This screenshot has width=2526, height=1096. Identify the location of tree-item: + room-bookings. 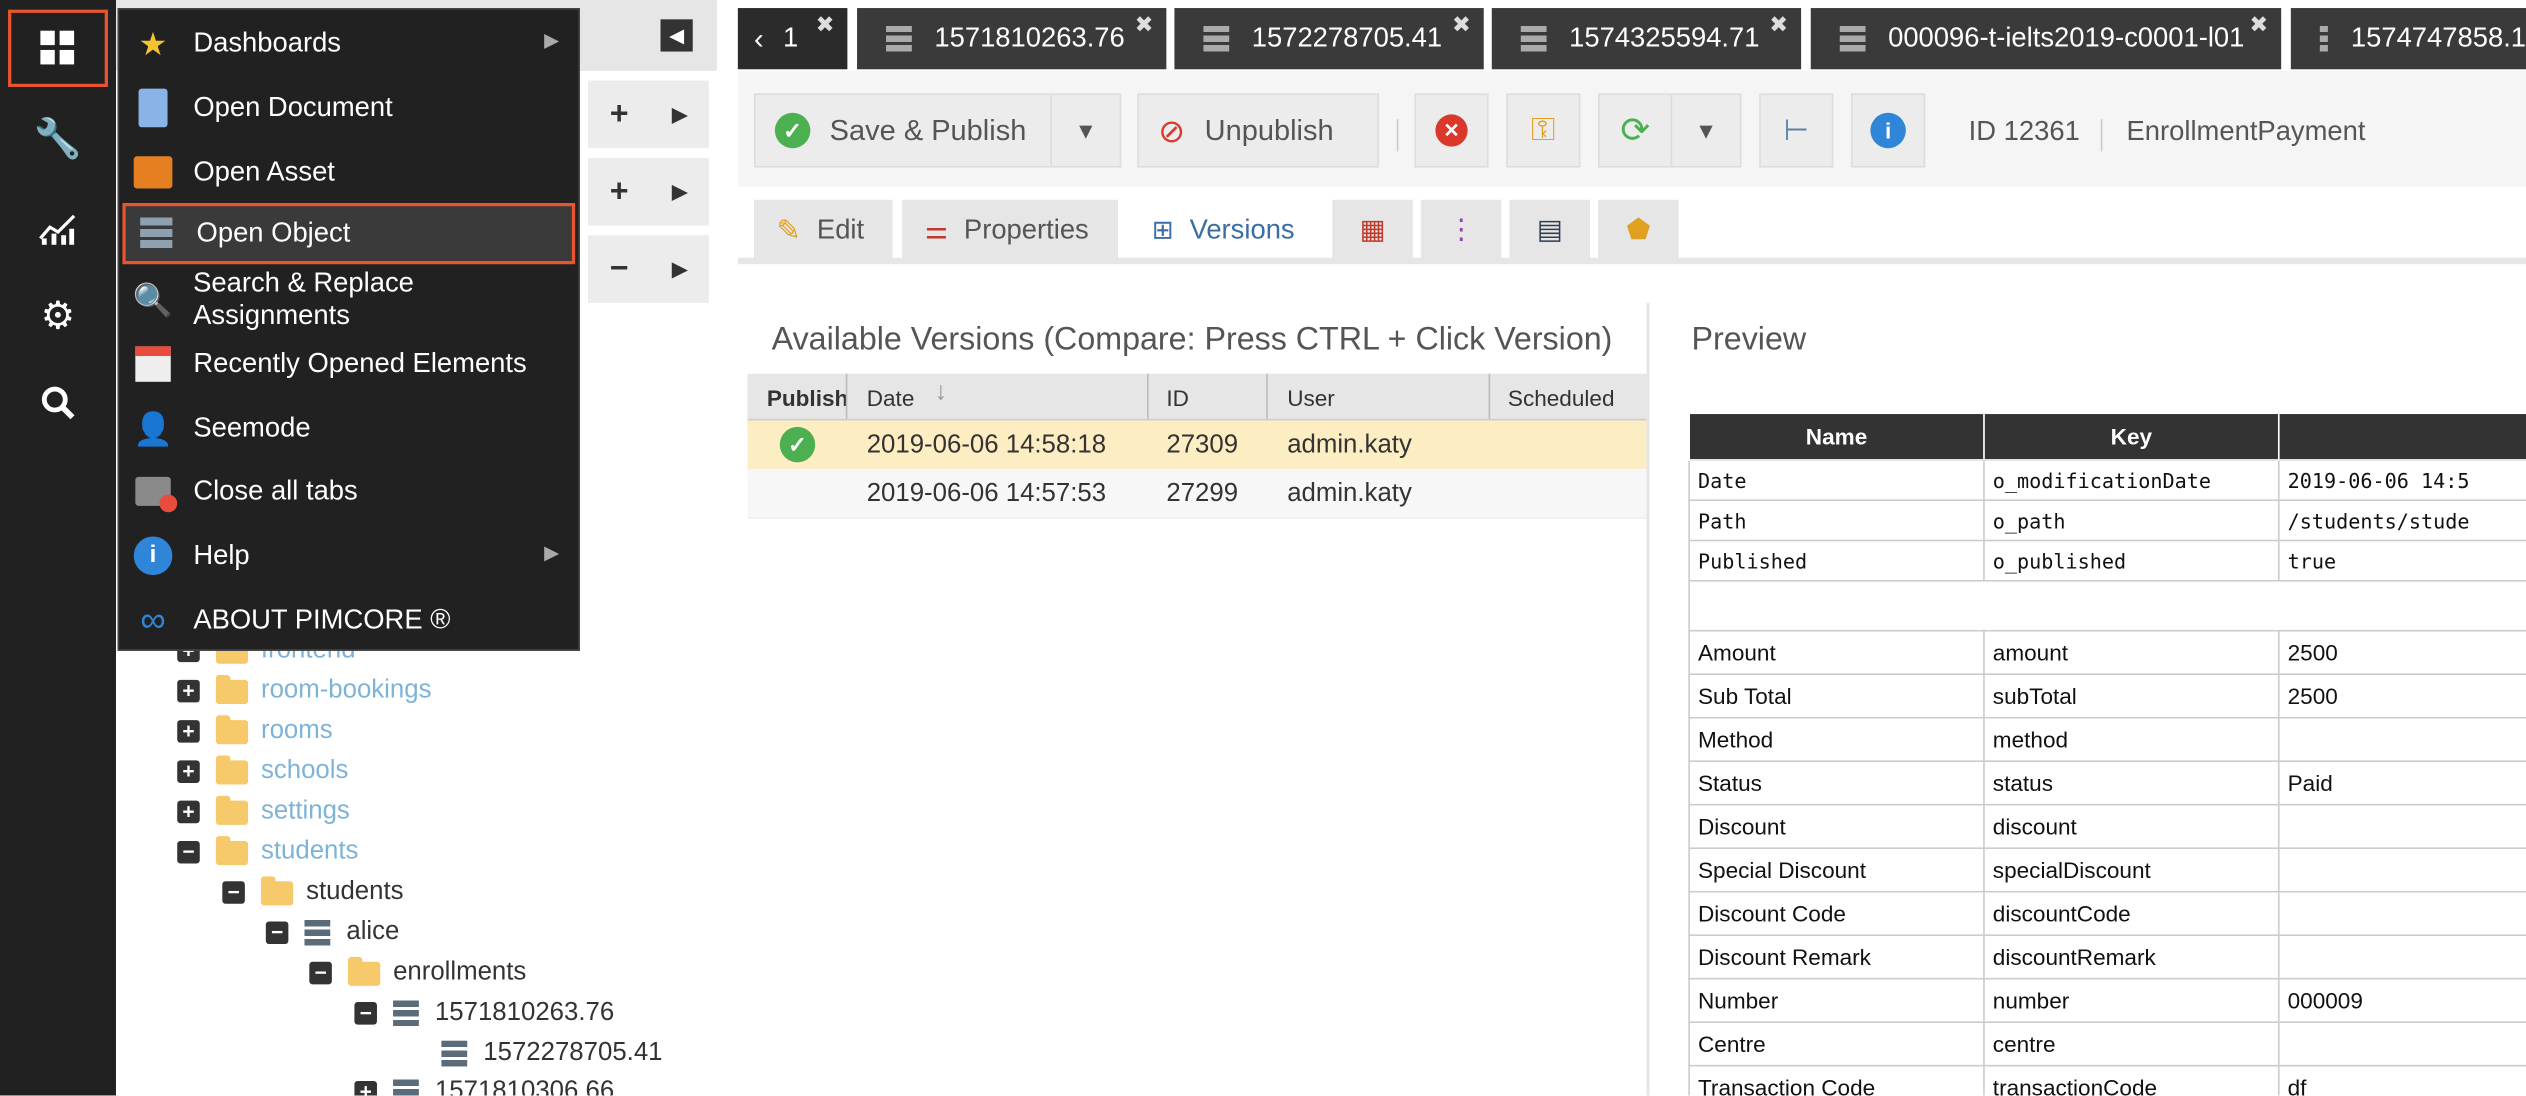
(304, 691).